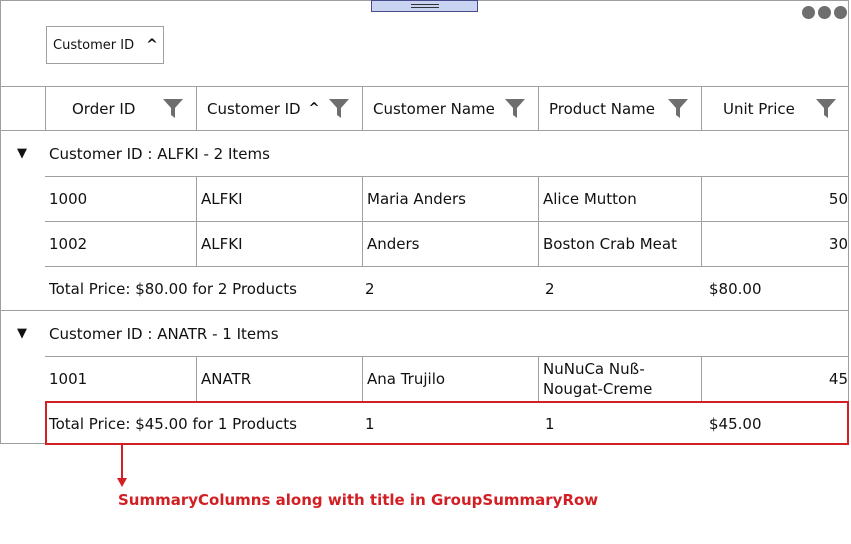  I want to click on summary-product-name-count: 2, so click(550, 289).